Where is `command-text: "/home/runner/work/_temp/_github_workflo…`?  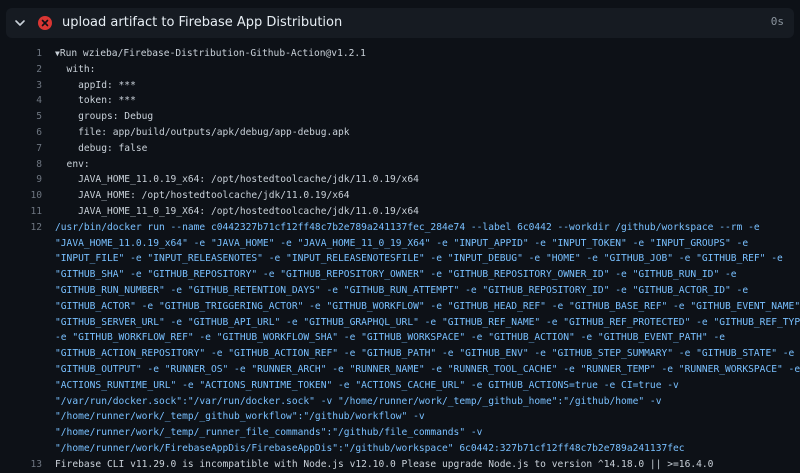 command-text: "/home/runner/work/_temp/_github_workflo… is located at coordinates (240, 417).